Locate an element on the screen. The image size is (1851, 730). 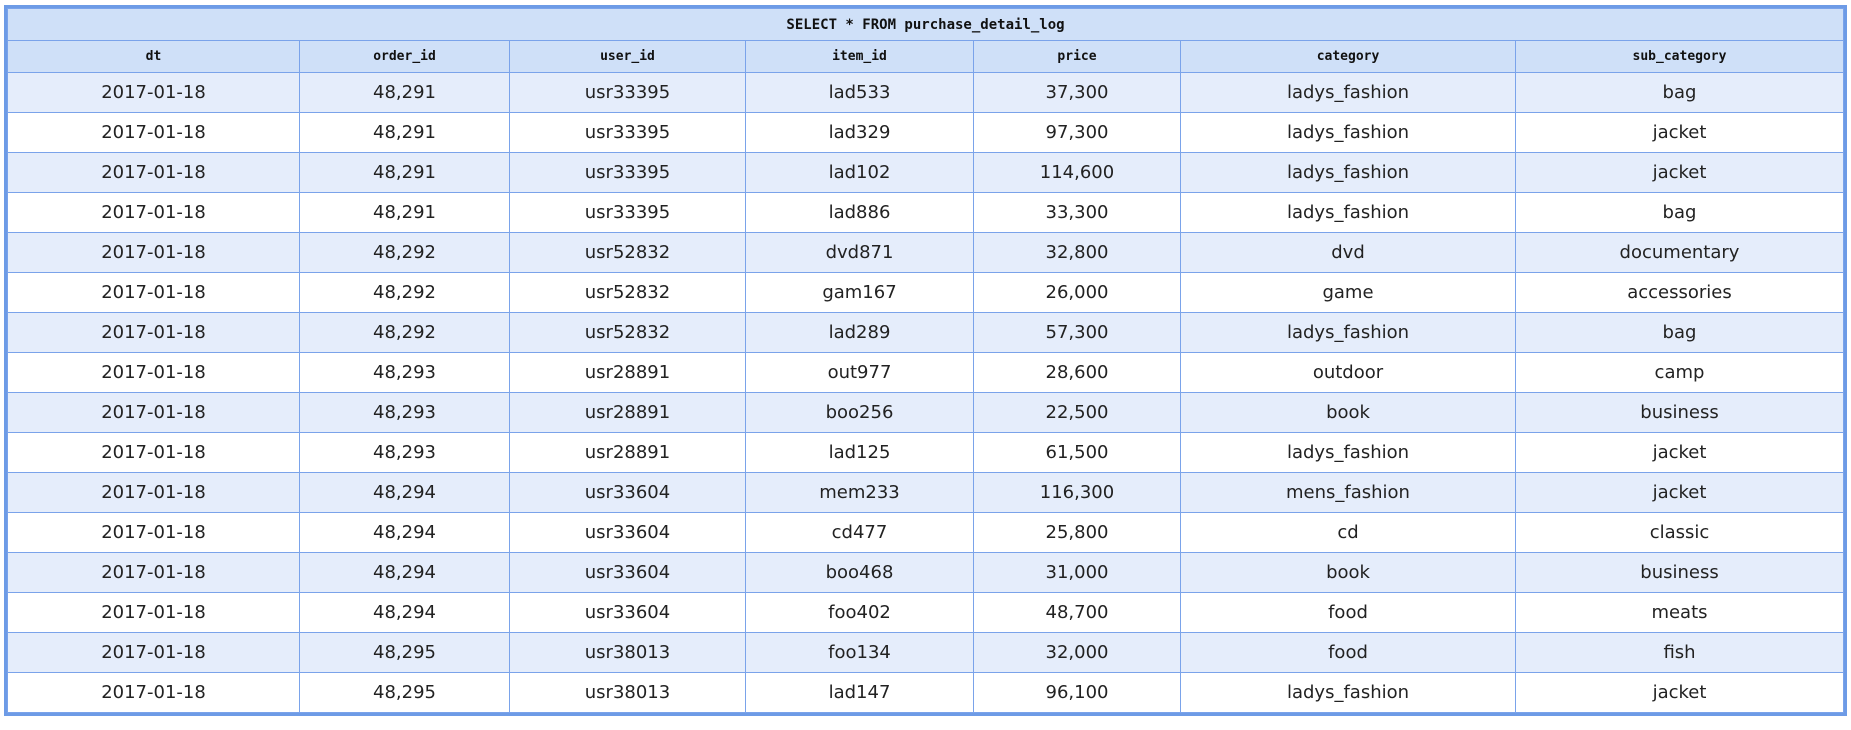
cell-order-id: 48,295 is located at coordinates (404, 692).